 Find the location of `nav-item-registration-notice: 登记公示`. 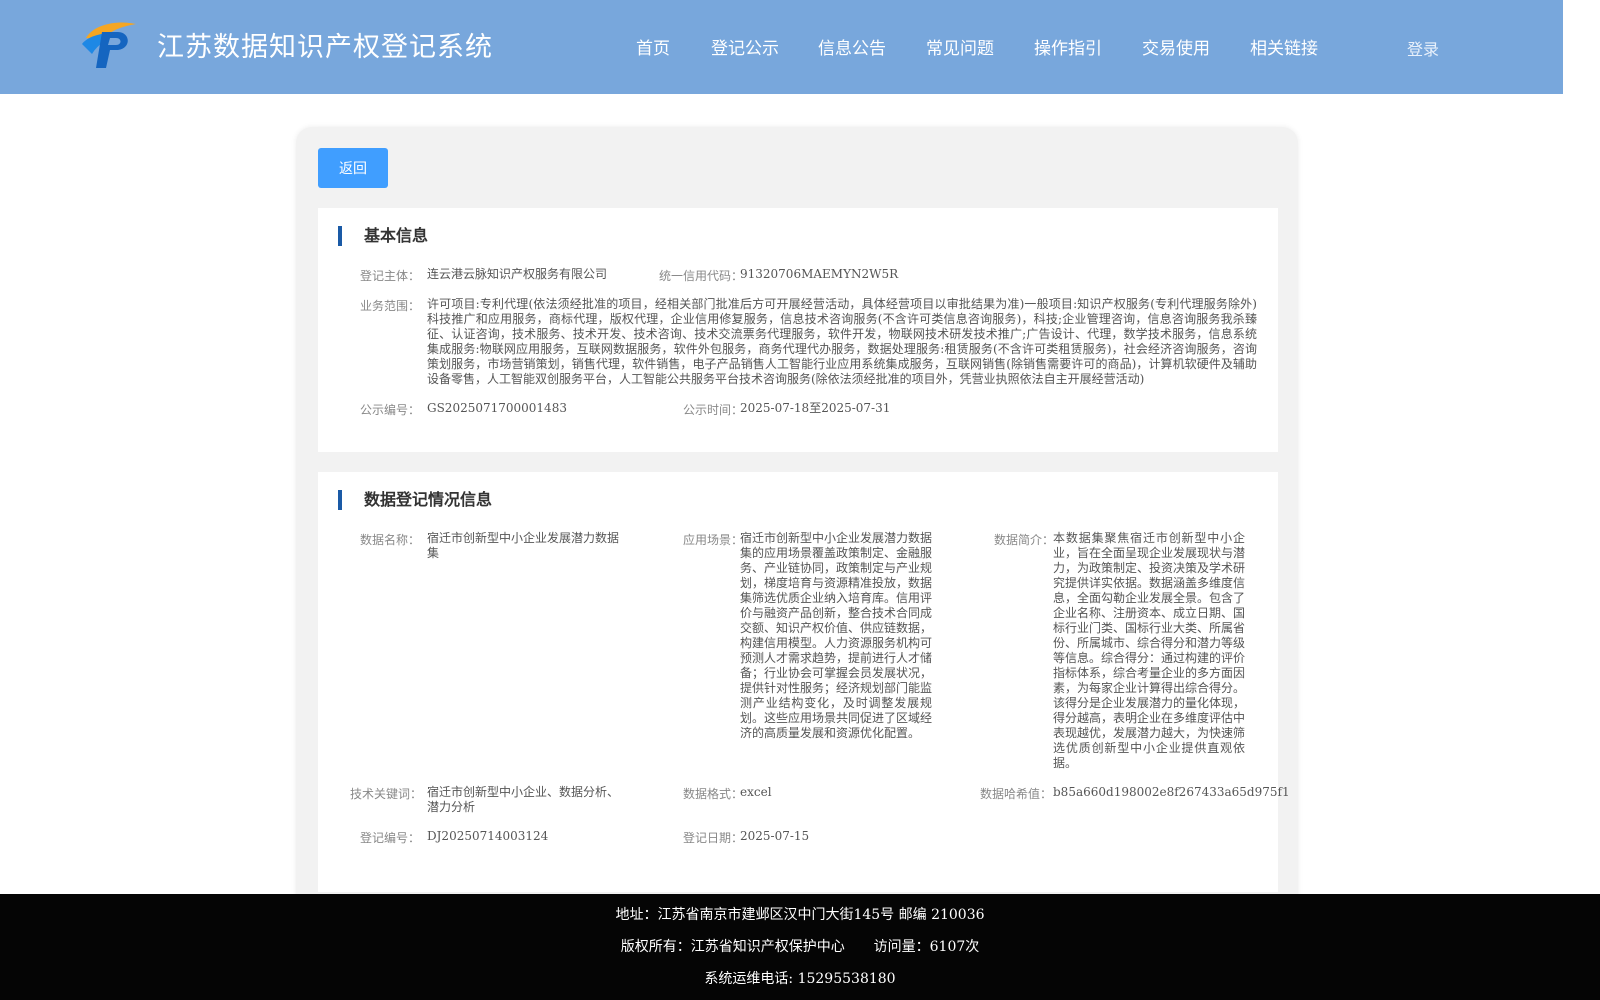

nav-item-registration-notice: 登记公示 is located at coordinates (745, 46).